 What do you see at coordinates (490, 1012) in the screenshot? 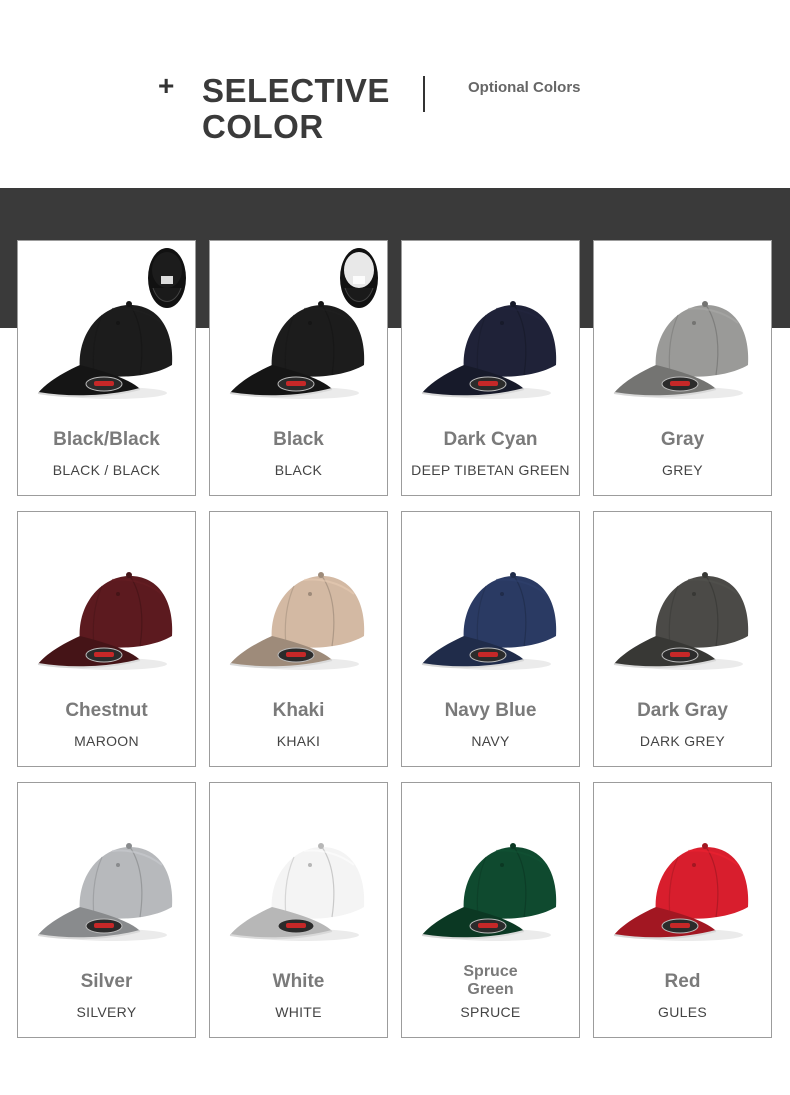
I see `color-code: SPRUCE` at bounding box center [490, 1012].